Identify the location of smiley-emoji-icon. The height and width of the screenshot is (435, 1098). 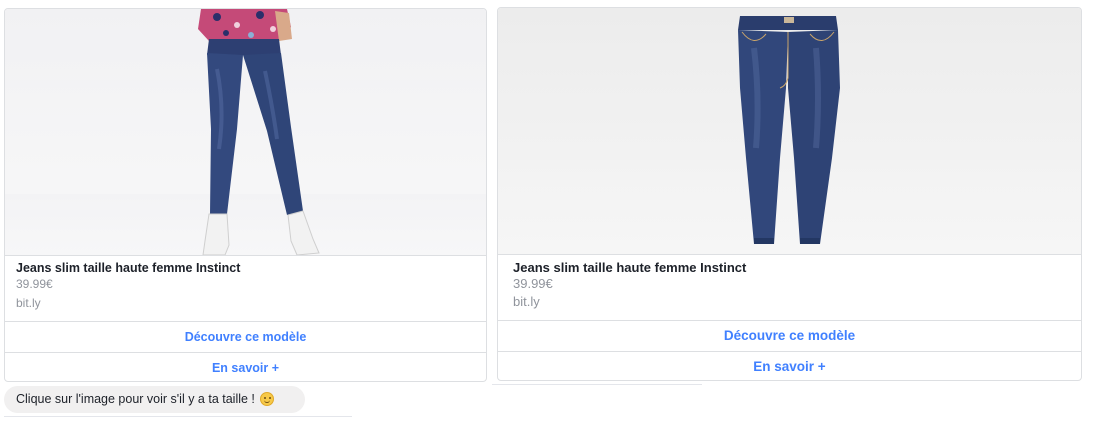
(267, 399).